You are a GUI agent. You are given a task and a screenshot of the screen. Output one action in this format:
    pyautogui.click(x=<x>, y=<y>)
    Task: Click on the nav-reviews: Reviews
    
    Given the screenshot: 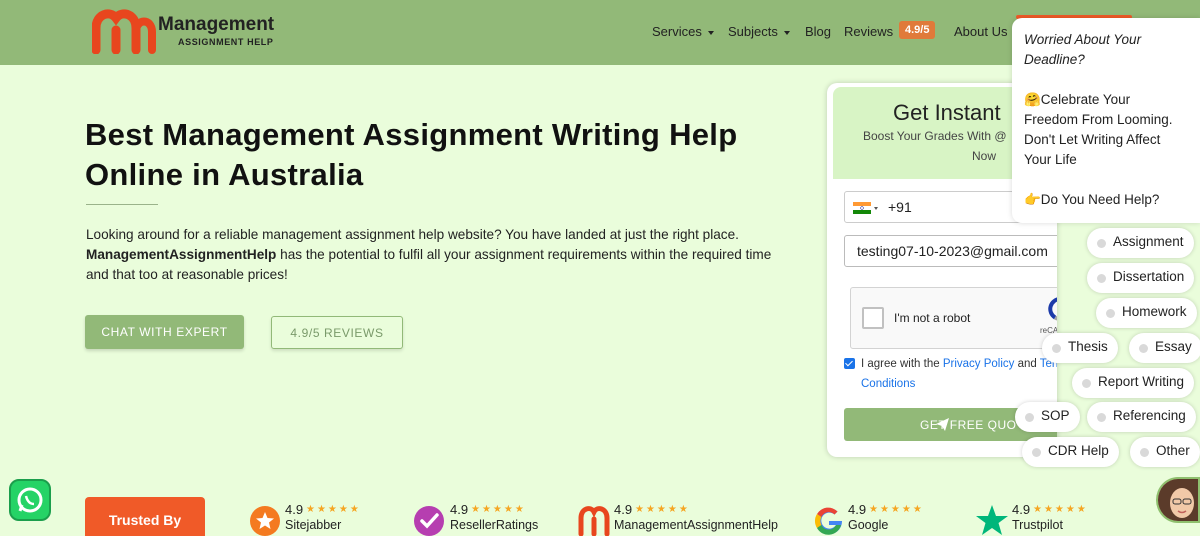 What is the action you would take?
    pyautogui.click(x=868, y=31)
    